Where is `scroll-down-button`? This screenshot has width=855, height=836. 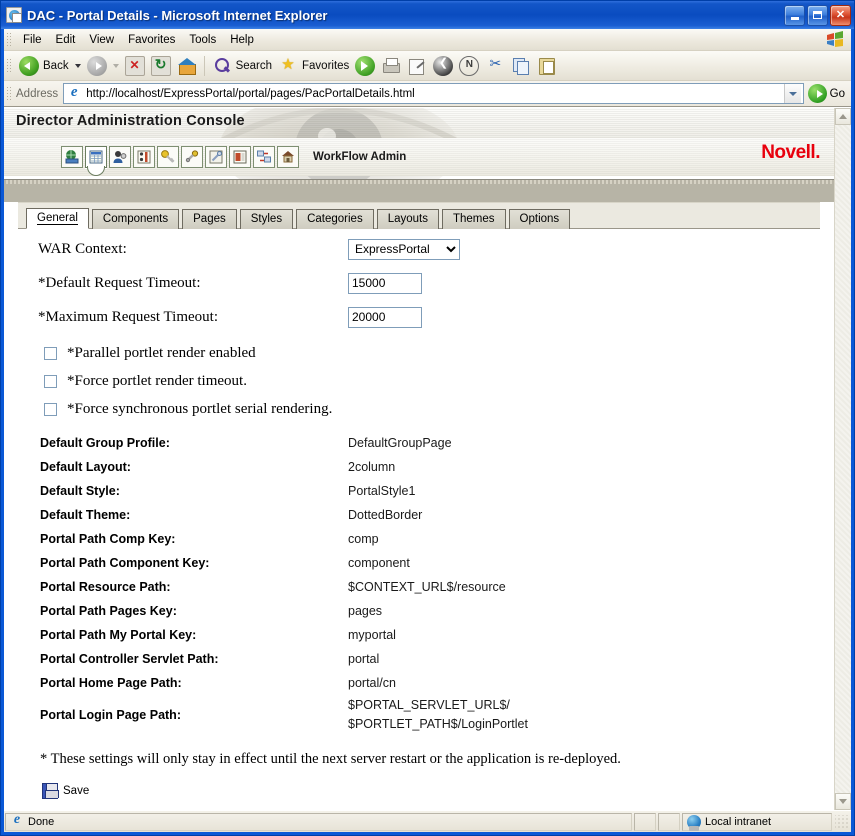
scroll-down-button is located at coordinates (843, 801).